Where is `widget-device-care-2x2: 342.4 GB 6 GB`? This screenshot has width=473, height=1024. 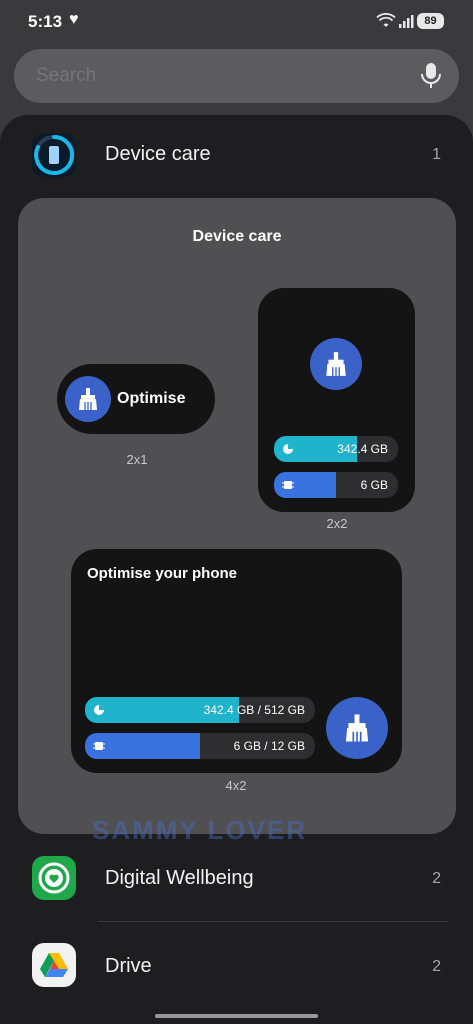
widget-device-care-2x2: 342.4 GB 6 GB is located at coordinates (336, 400).